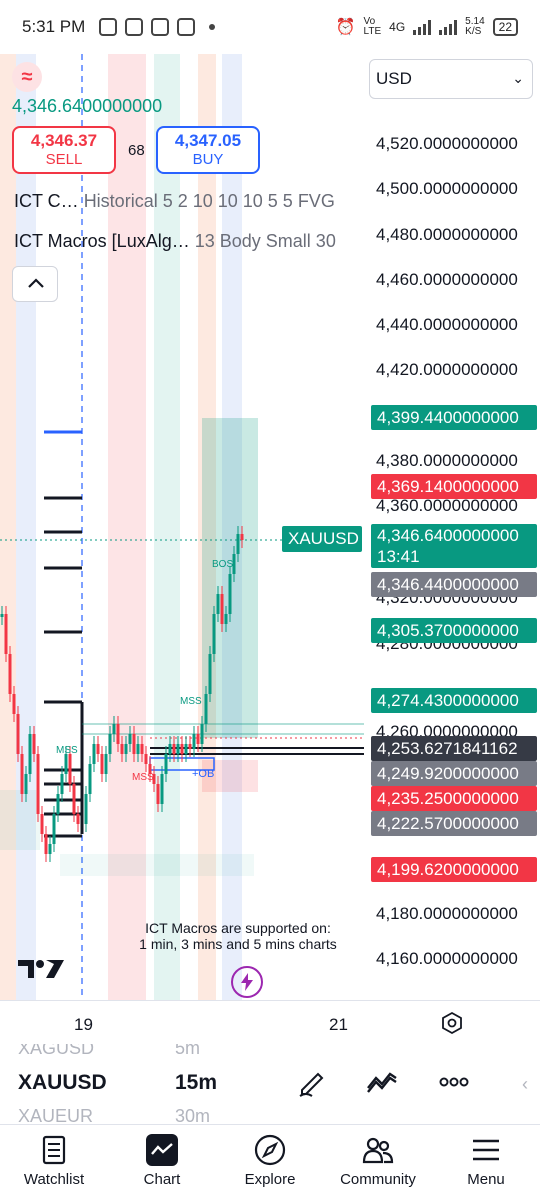  What do you see at coordinates (486, 1162) in the screenshot?
I see `nav-menu: Menu` at bounding box center [486, 1162].